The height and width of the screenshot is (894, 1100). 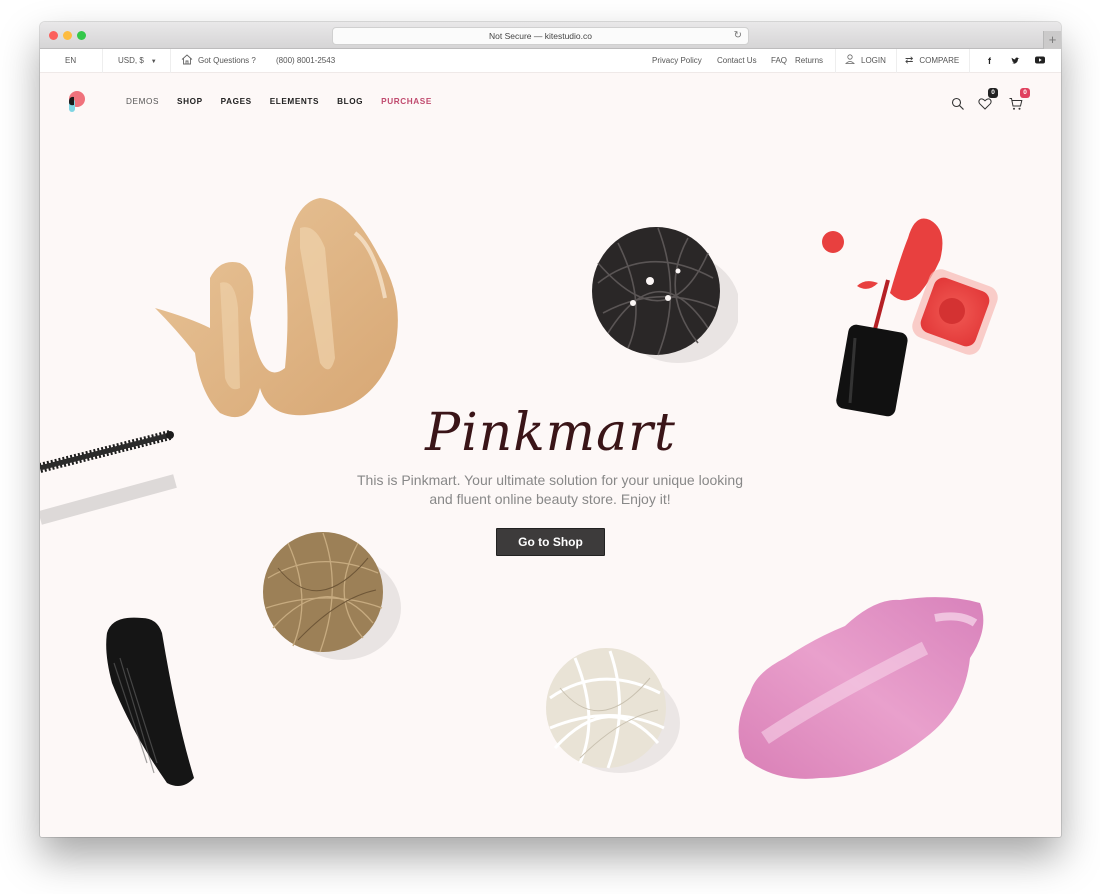 I want to click on wishlist-count-badge: 0, so click(x=993, y=93).